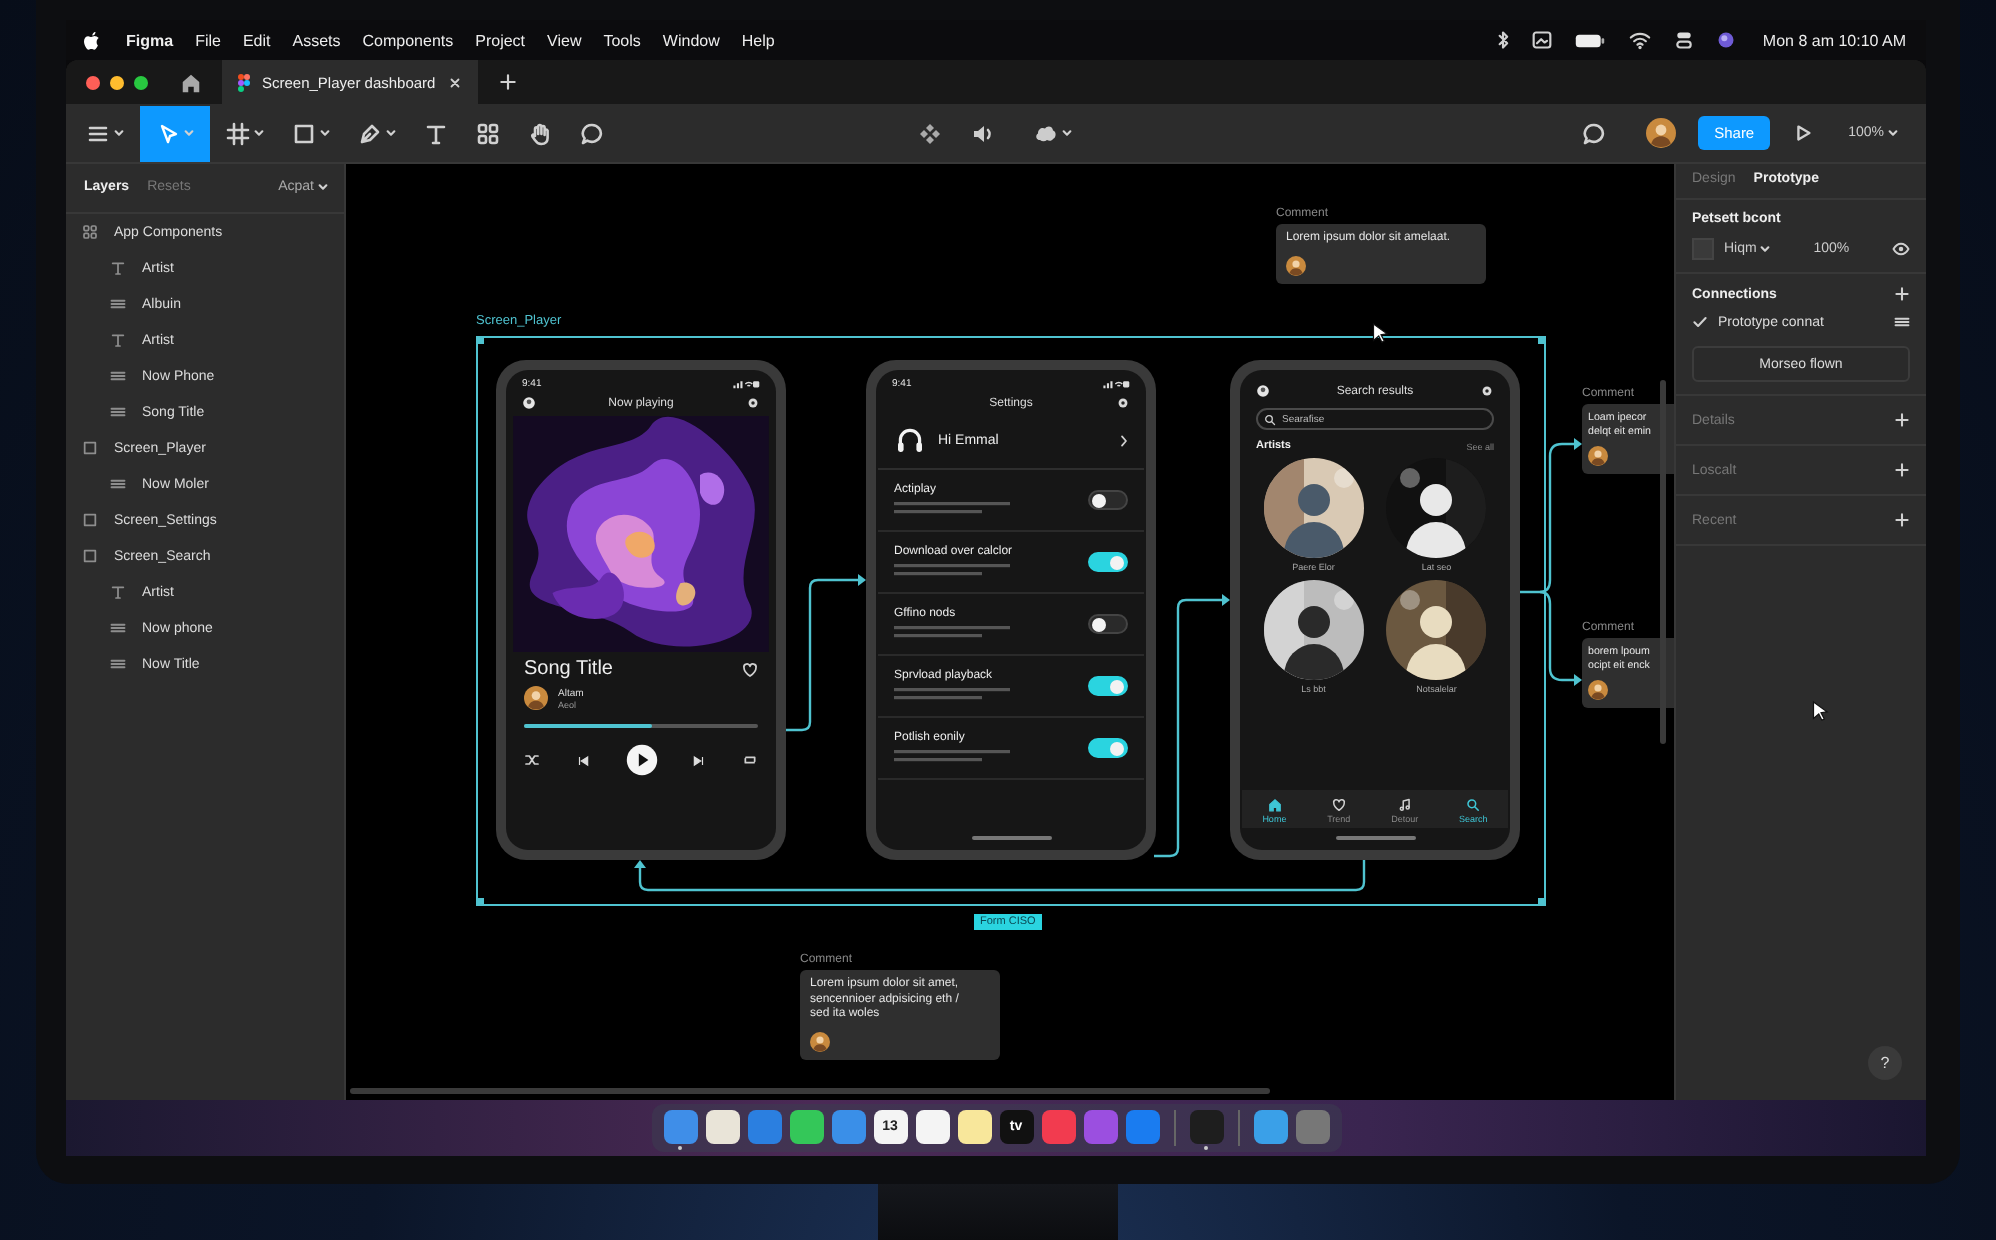 The height and width of the screenshot is (1240, 1996). I want to click on song-title: Song Title, so click(568, 669).